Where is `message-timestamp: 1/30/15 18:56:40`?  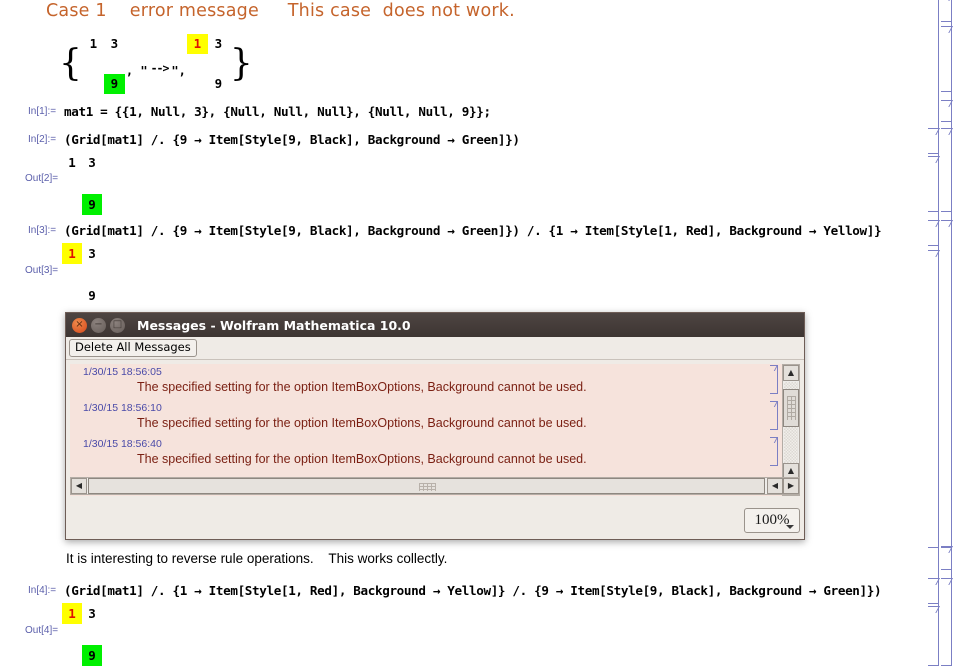 message-timestamp: 1/30/15 18:56:40 is located at coordinates (122, 444).